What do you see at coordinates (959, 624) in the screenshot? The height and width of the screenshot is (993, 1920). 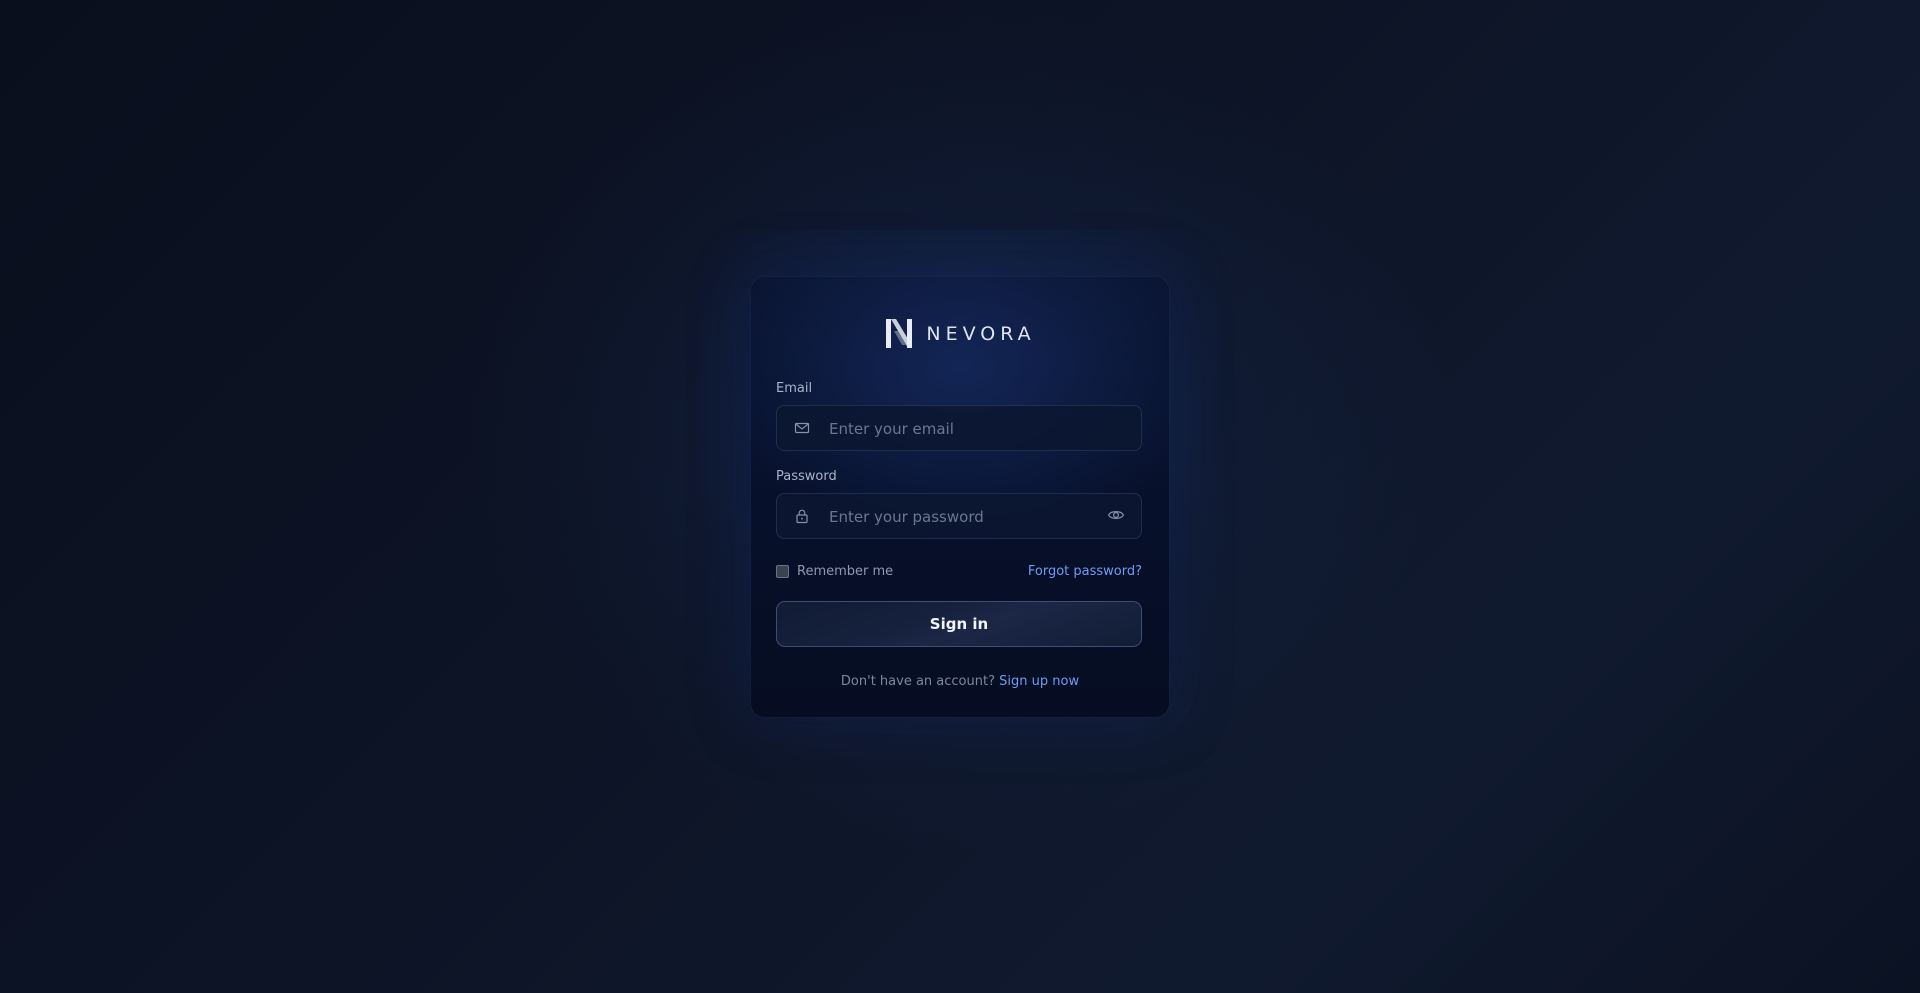 I see `sign-in-button: Sign in` at bounding box center [959, 624].